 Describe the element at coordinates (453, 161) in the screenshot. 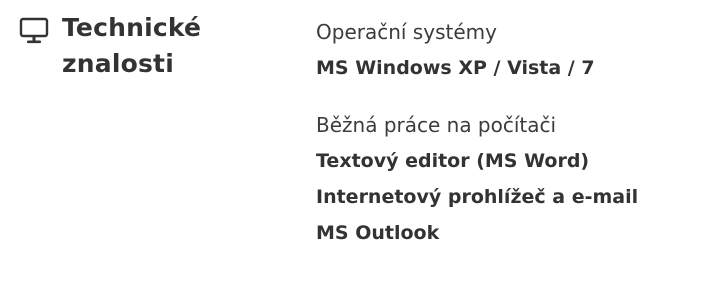

I see `skill-item: Textový editor (MS Word)` at that location.